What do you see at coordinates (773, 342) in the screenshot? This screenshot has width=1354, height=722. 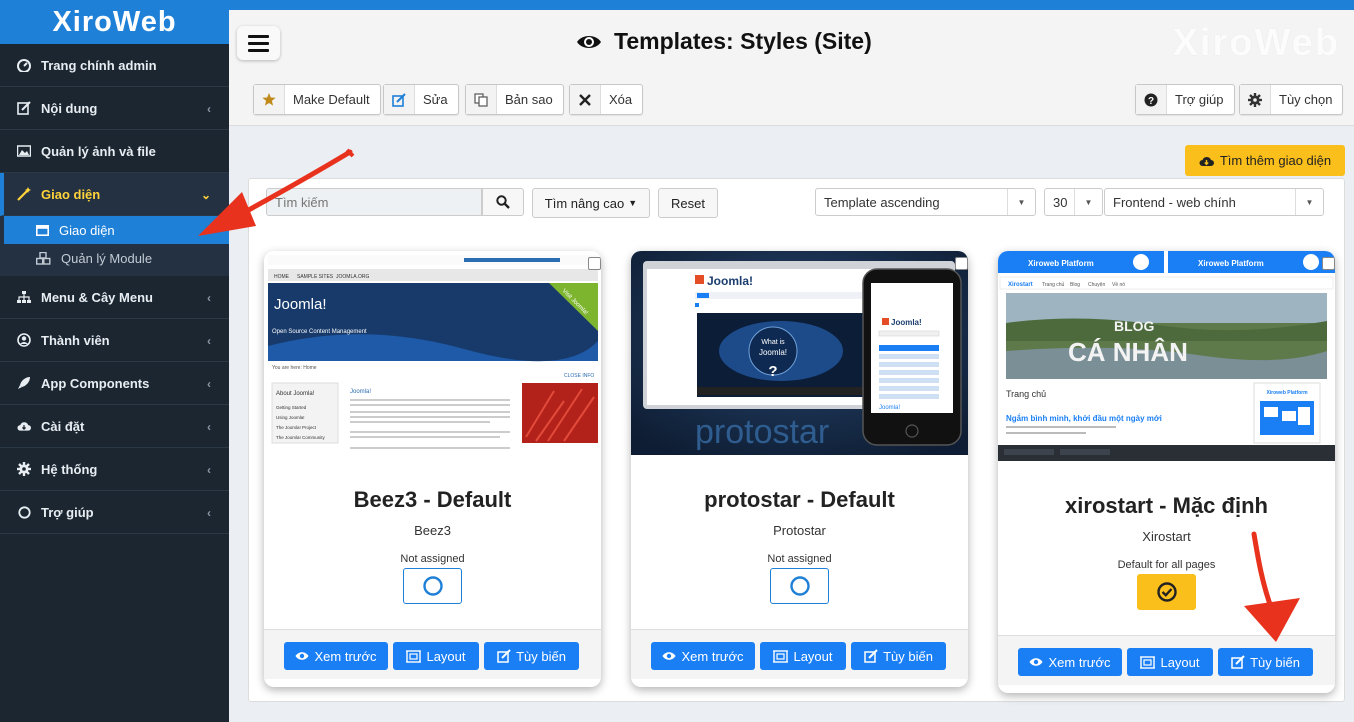 I see `thumb-video-line1: What is` at bounding box center [773, 342].